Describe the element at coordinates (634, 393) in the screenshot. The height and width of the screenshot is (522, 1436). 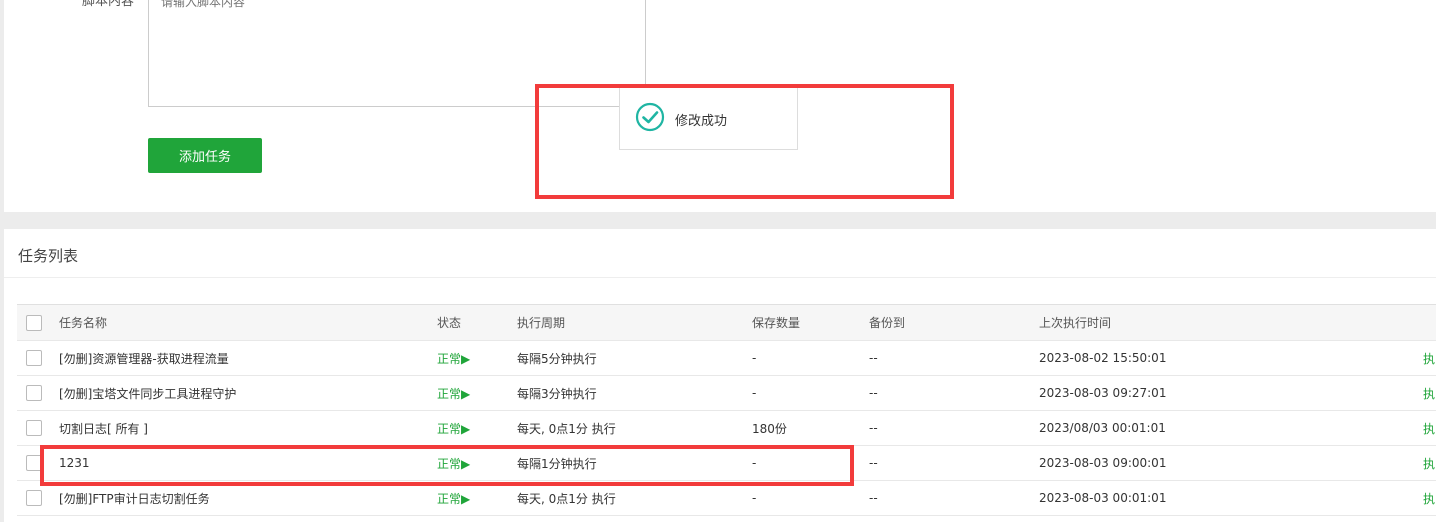
I see `task-cycle: 每隔3分钟执行` at that location.